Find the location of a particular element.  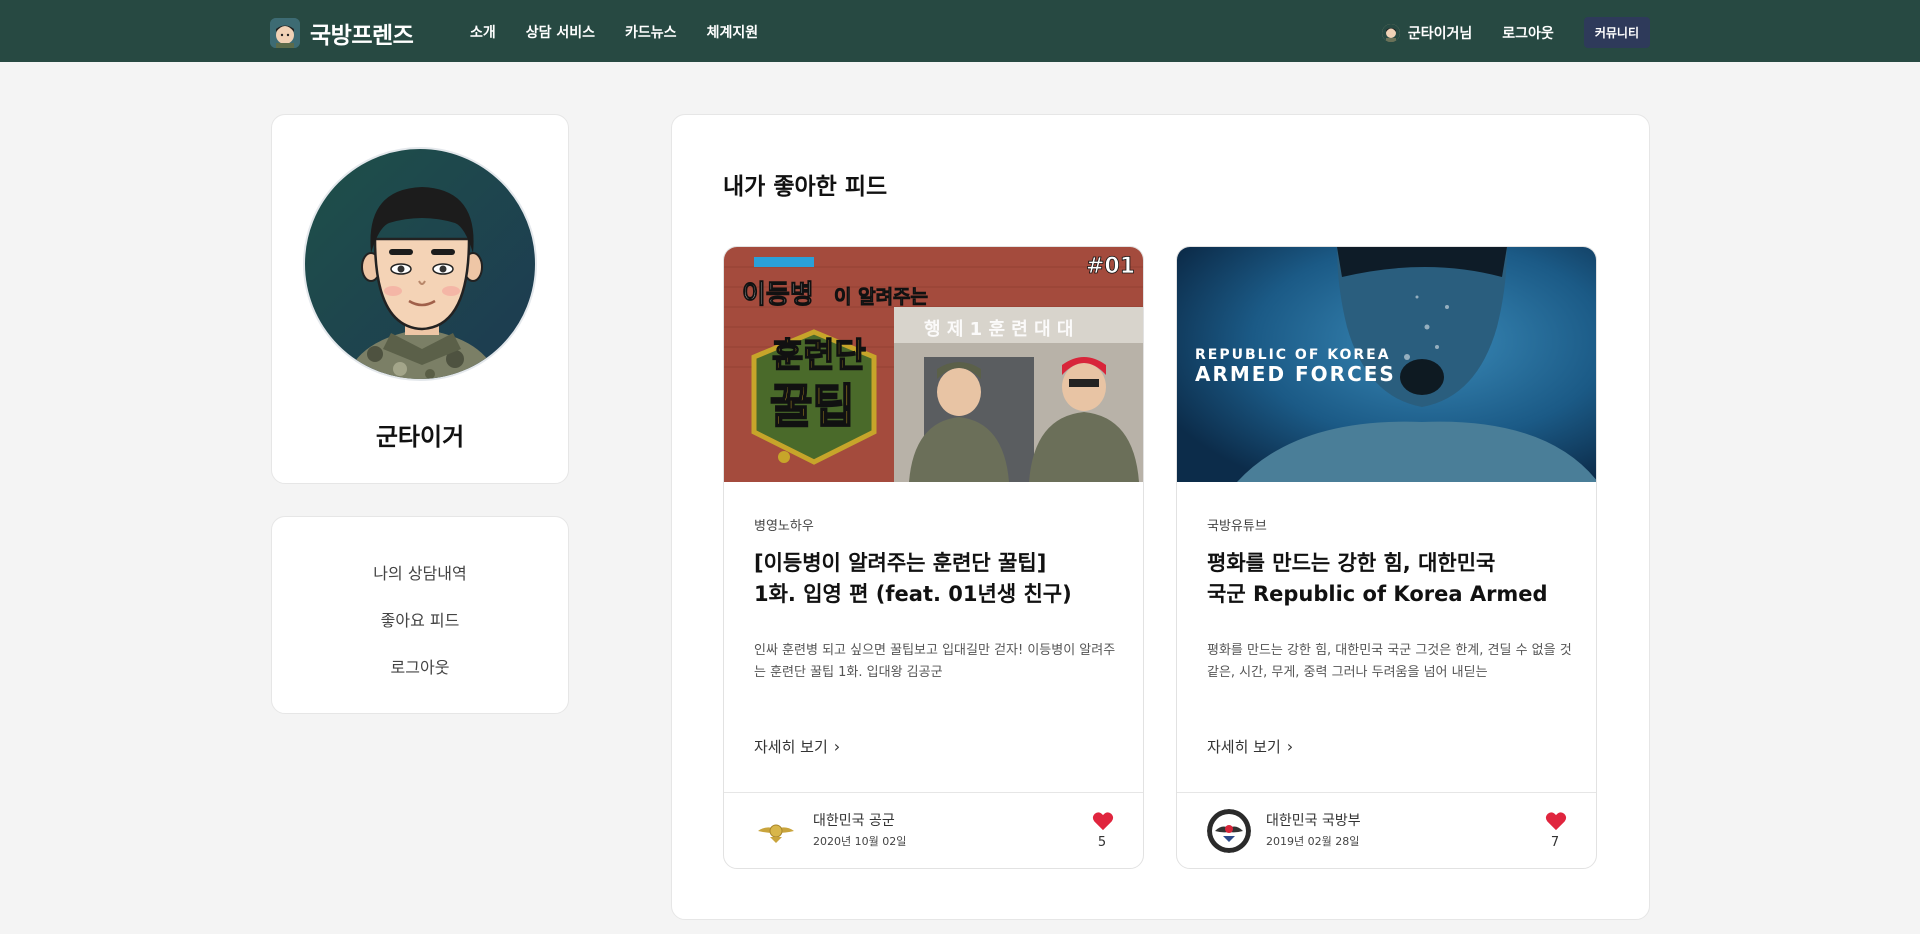

feed-title-line: 국군 Republic of Korea Armed is located at coordinates (1377, 594).